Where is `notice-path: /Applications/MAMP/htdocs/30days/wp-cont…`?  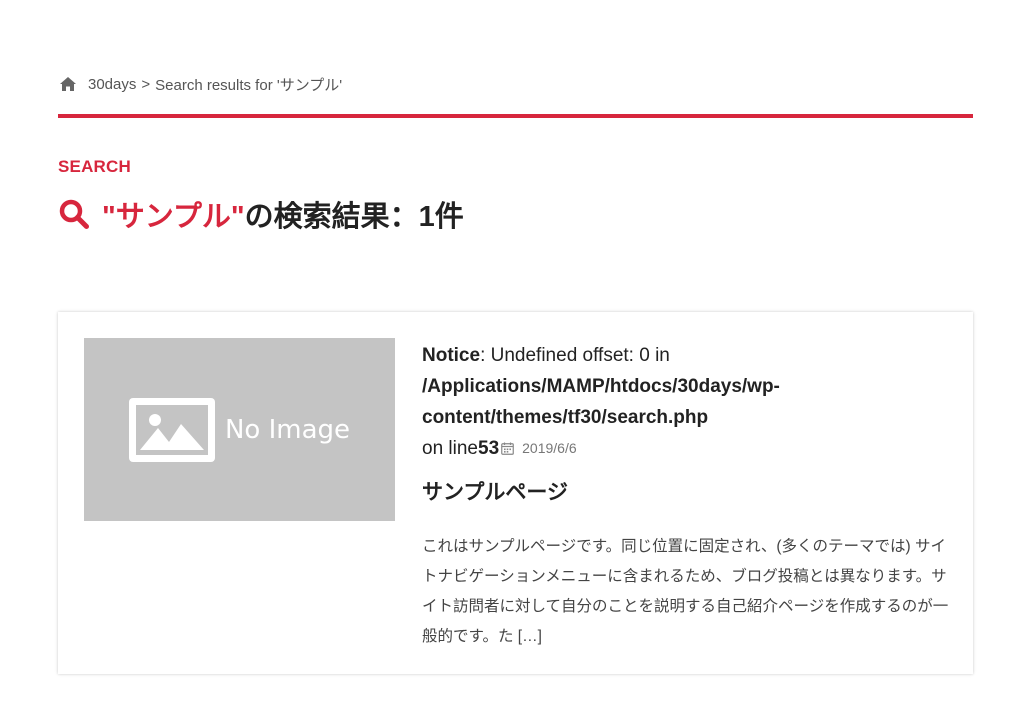
notice-path: /Applications/MAMP/htdocs/30days/wp-cont… is located at coordinates (601, 402).